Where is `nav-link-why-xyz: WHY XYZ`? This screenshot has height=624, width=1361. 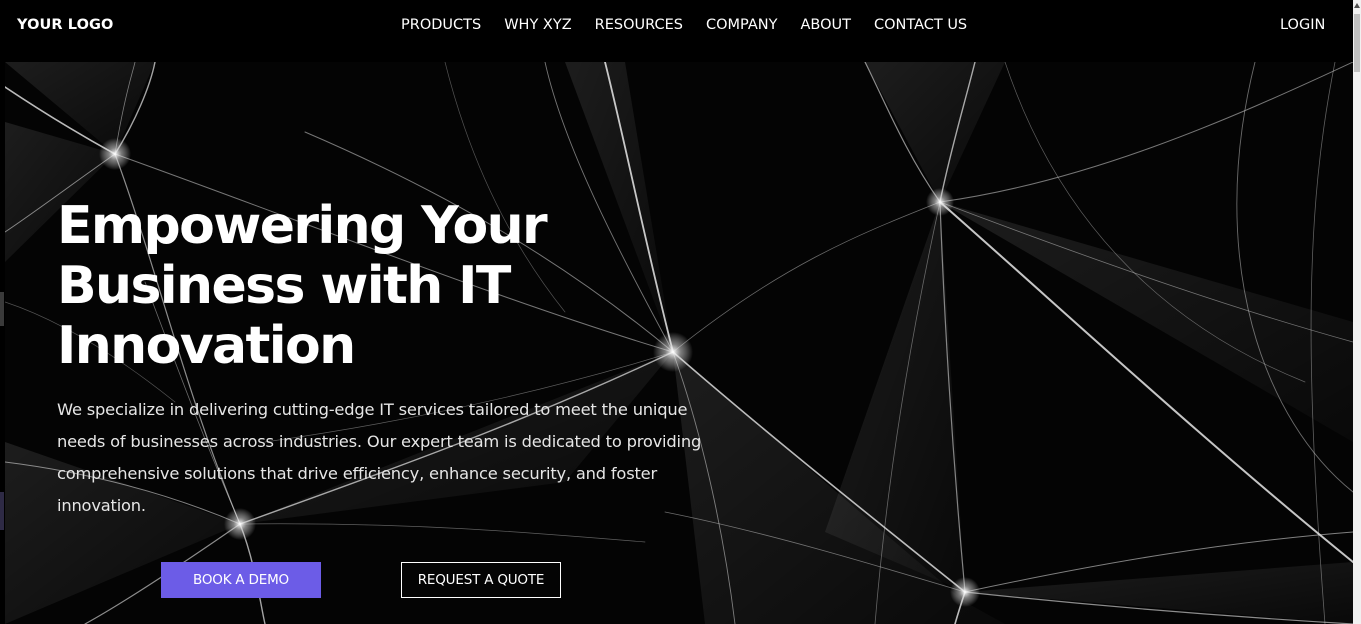
nav-link-why-xyz: WHY XYZ is located at coordinates (537, 25).